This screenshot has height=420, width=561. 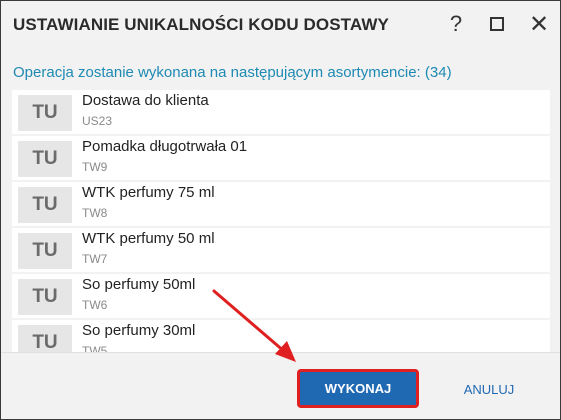 I want to click on close-icon: ✕, so click(x=539, y=24).